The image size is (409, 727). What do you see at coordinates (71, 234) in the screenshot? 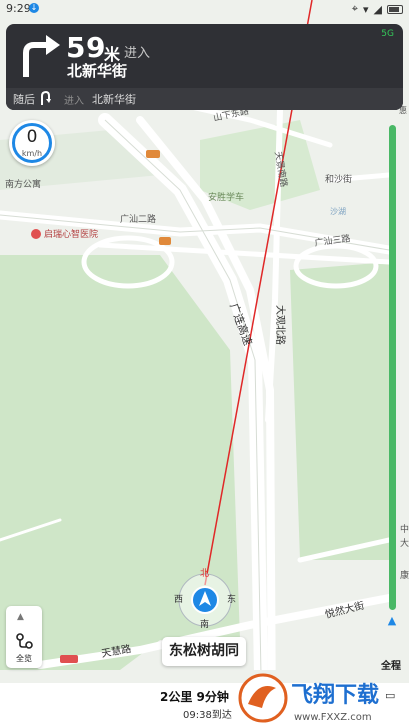
I see `label-hospital: 启瑞心智医院` at bounding box center [71, 234].